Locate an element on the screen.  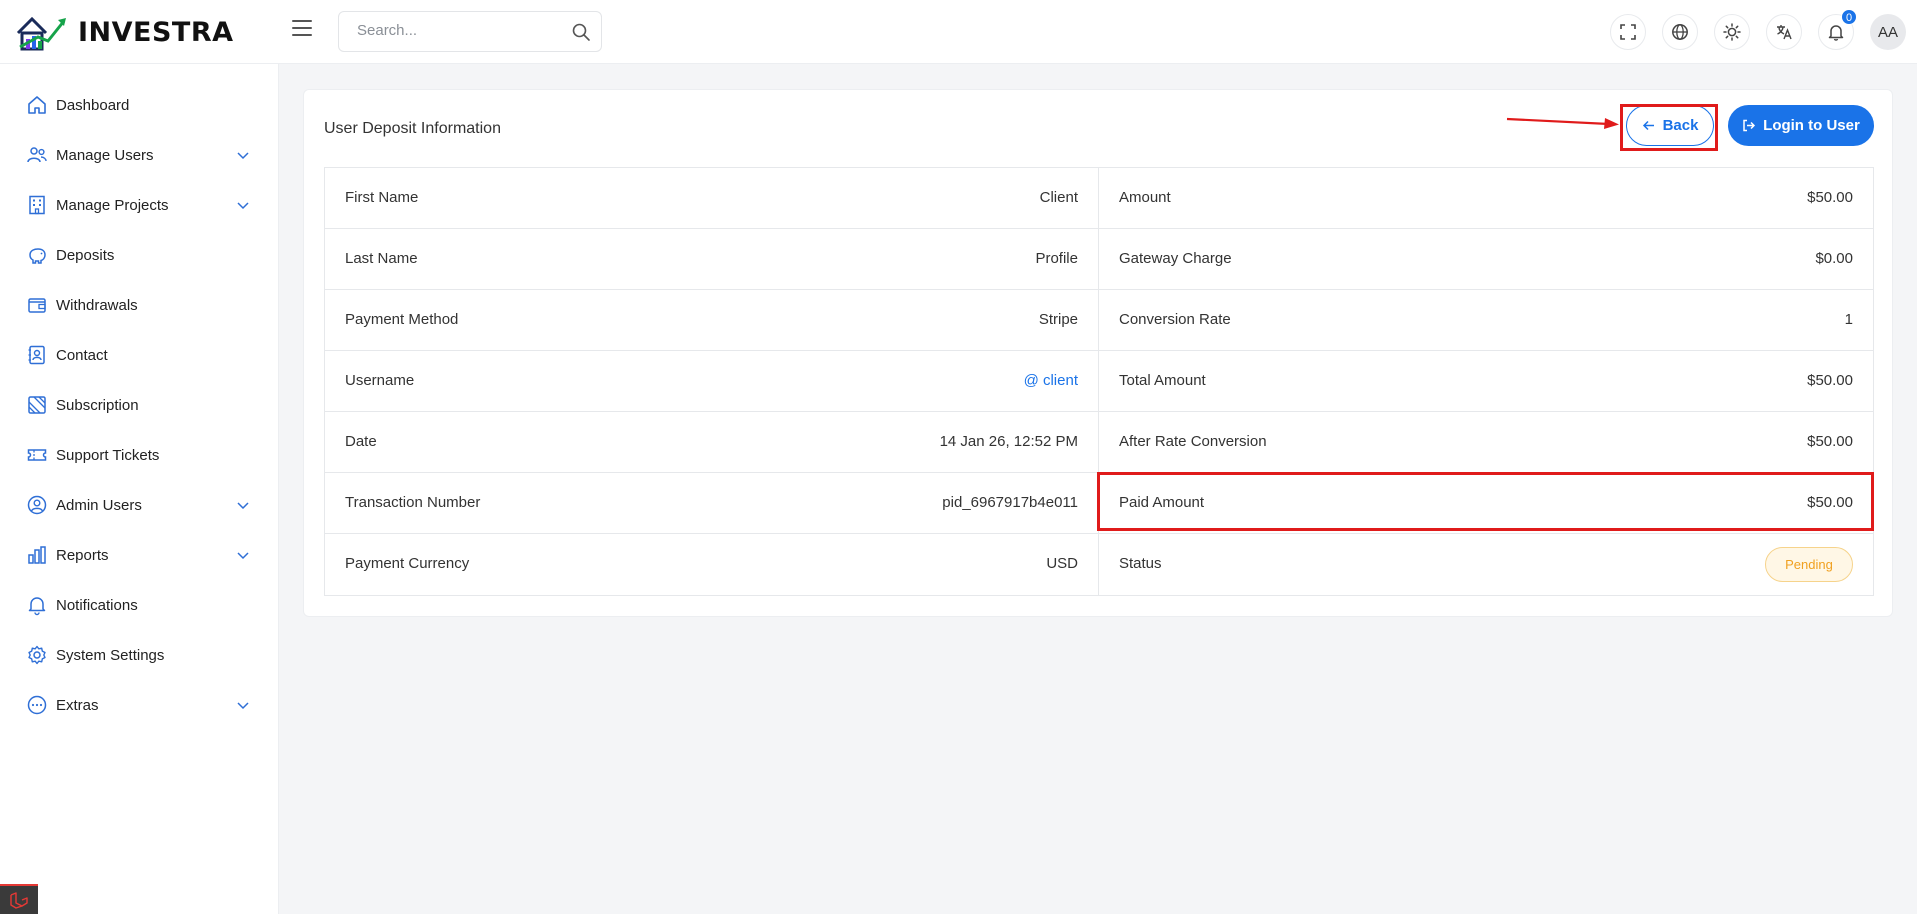
fullscreen-icon is located at coordinates (1628, 32).